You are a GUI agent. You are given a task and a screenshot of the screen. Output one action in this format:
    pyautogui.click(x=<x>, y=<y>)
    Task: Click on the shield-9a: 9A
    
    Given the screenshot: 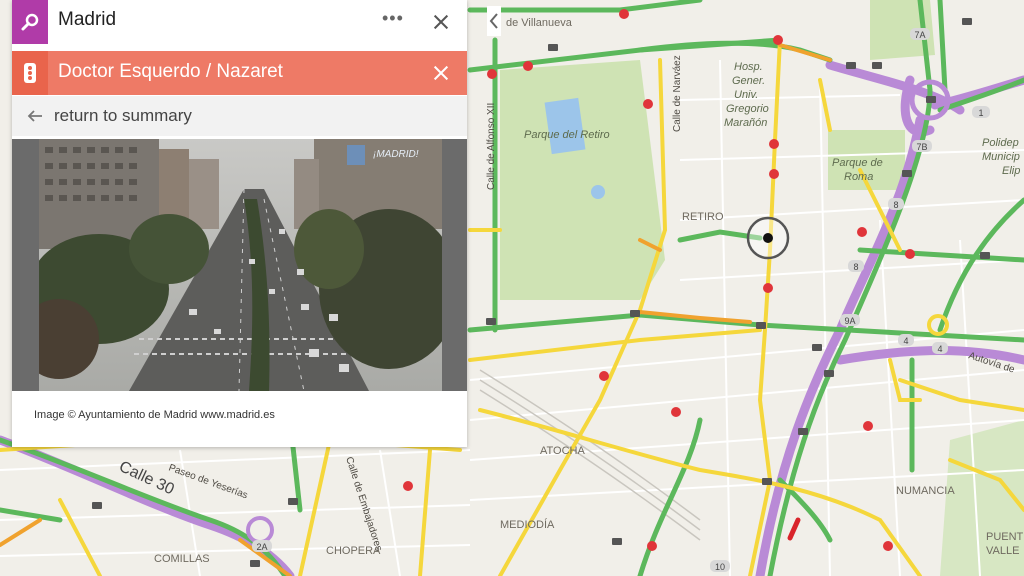 What is the action you would take?
    pyautogui.click(x=849, y=321)
    